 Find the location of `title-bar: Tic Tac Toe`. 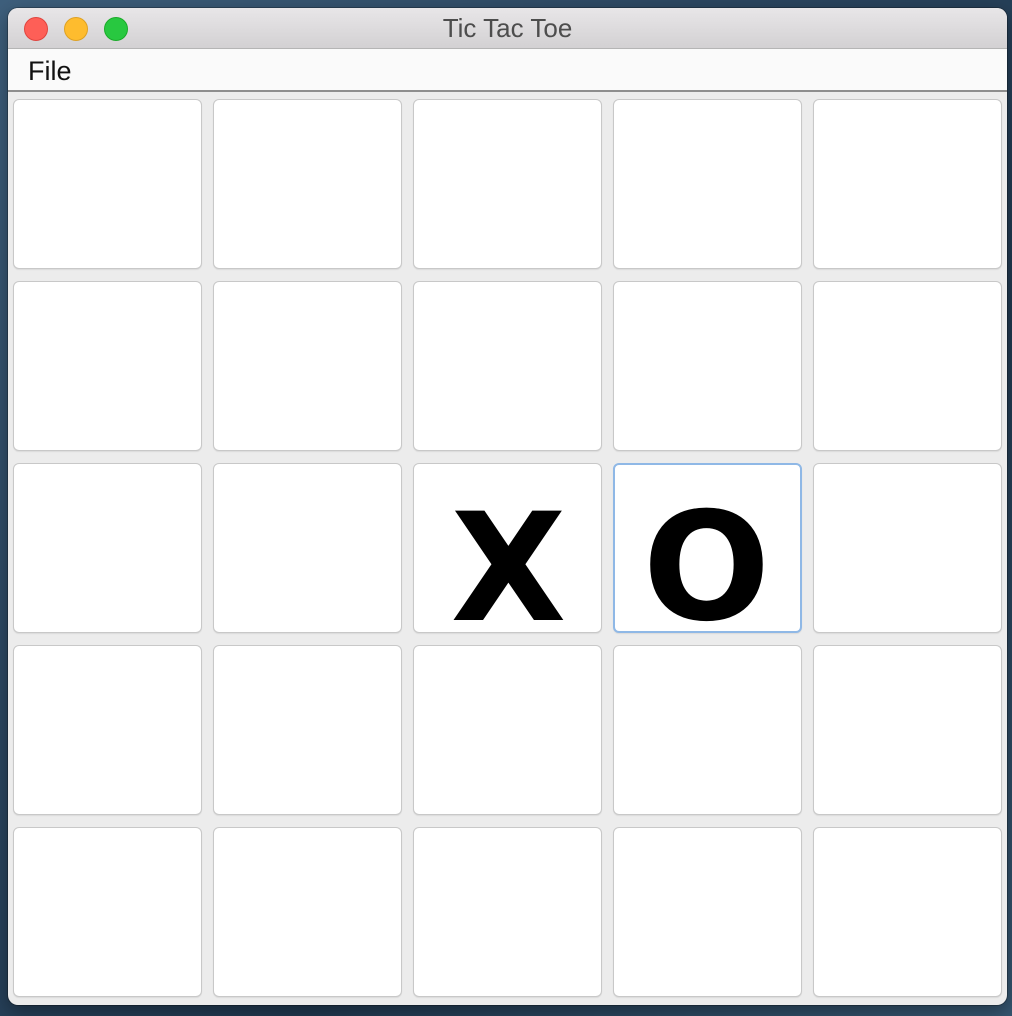

title-bar: Tic Tac Toe is located at coordinates (507, 28).